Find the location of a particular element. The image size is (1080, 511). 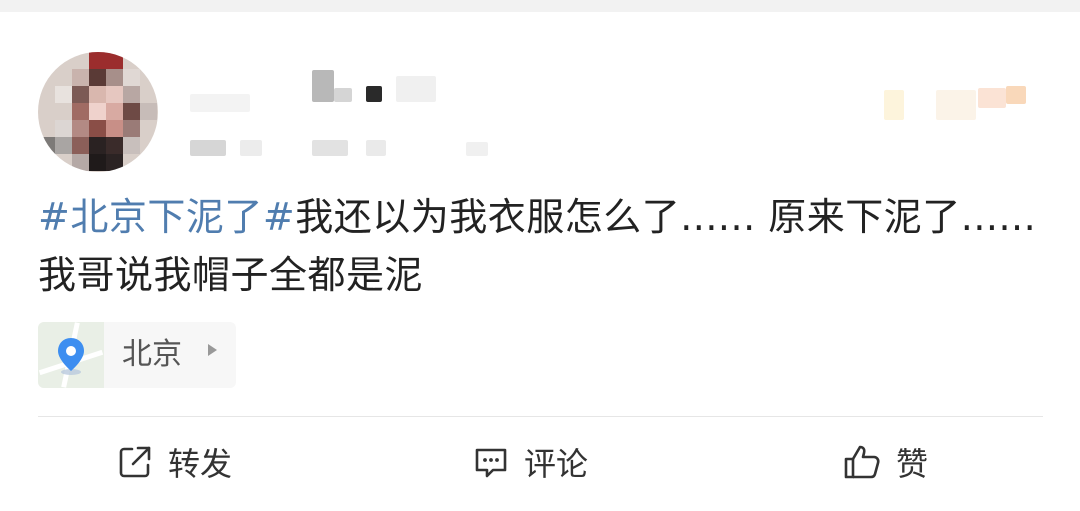

map-thumbnail is located at coordinates (71, 355).